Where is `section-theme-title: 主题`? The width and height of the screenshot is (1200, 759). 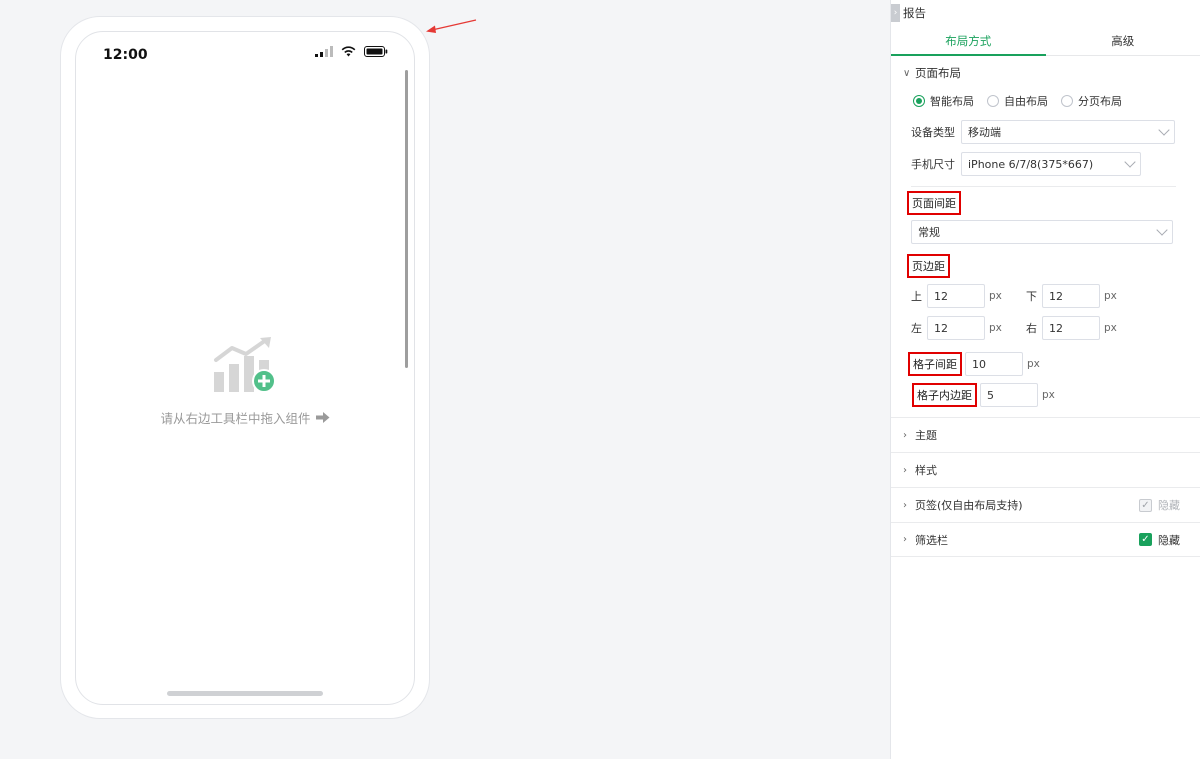 section-theme-title: 主题 is located at coordinates (926, 435).